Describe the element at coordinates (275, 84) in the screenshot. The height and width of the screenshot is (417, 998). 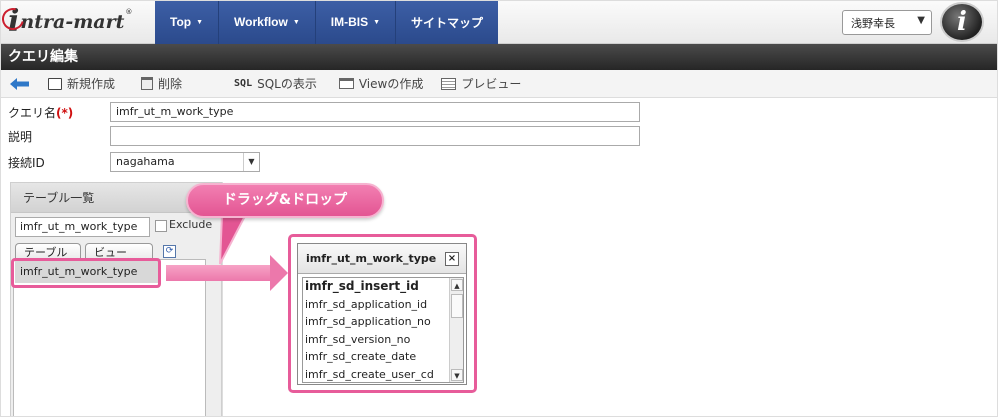
I see `show-sql-button: SQL SQLの表示` at that location.